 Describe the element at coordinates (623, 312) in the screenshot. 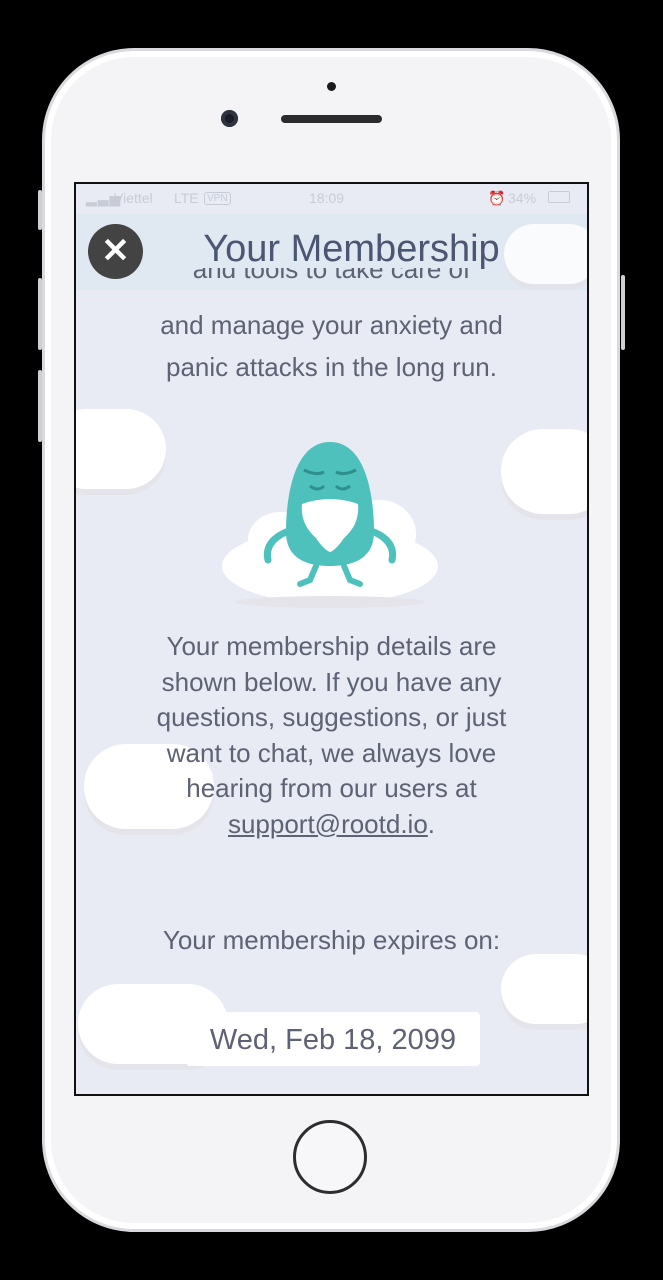

I see `power-button` at that location.